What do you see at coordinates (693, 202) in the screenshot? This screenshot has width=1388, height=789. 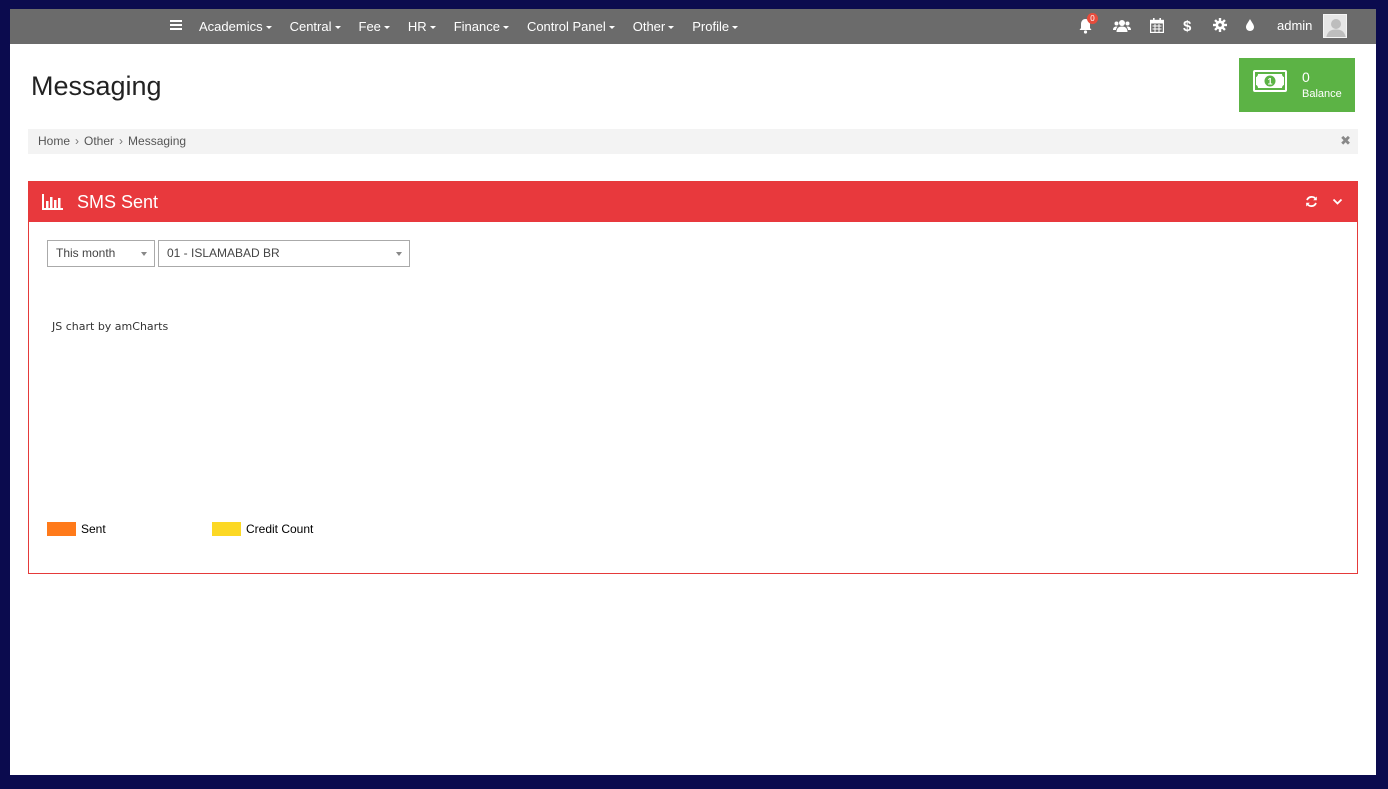 I see `panel-header: SMS Sent` at bounding box center [693, 202].